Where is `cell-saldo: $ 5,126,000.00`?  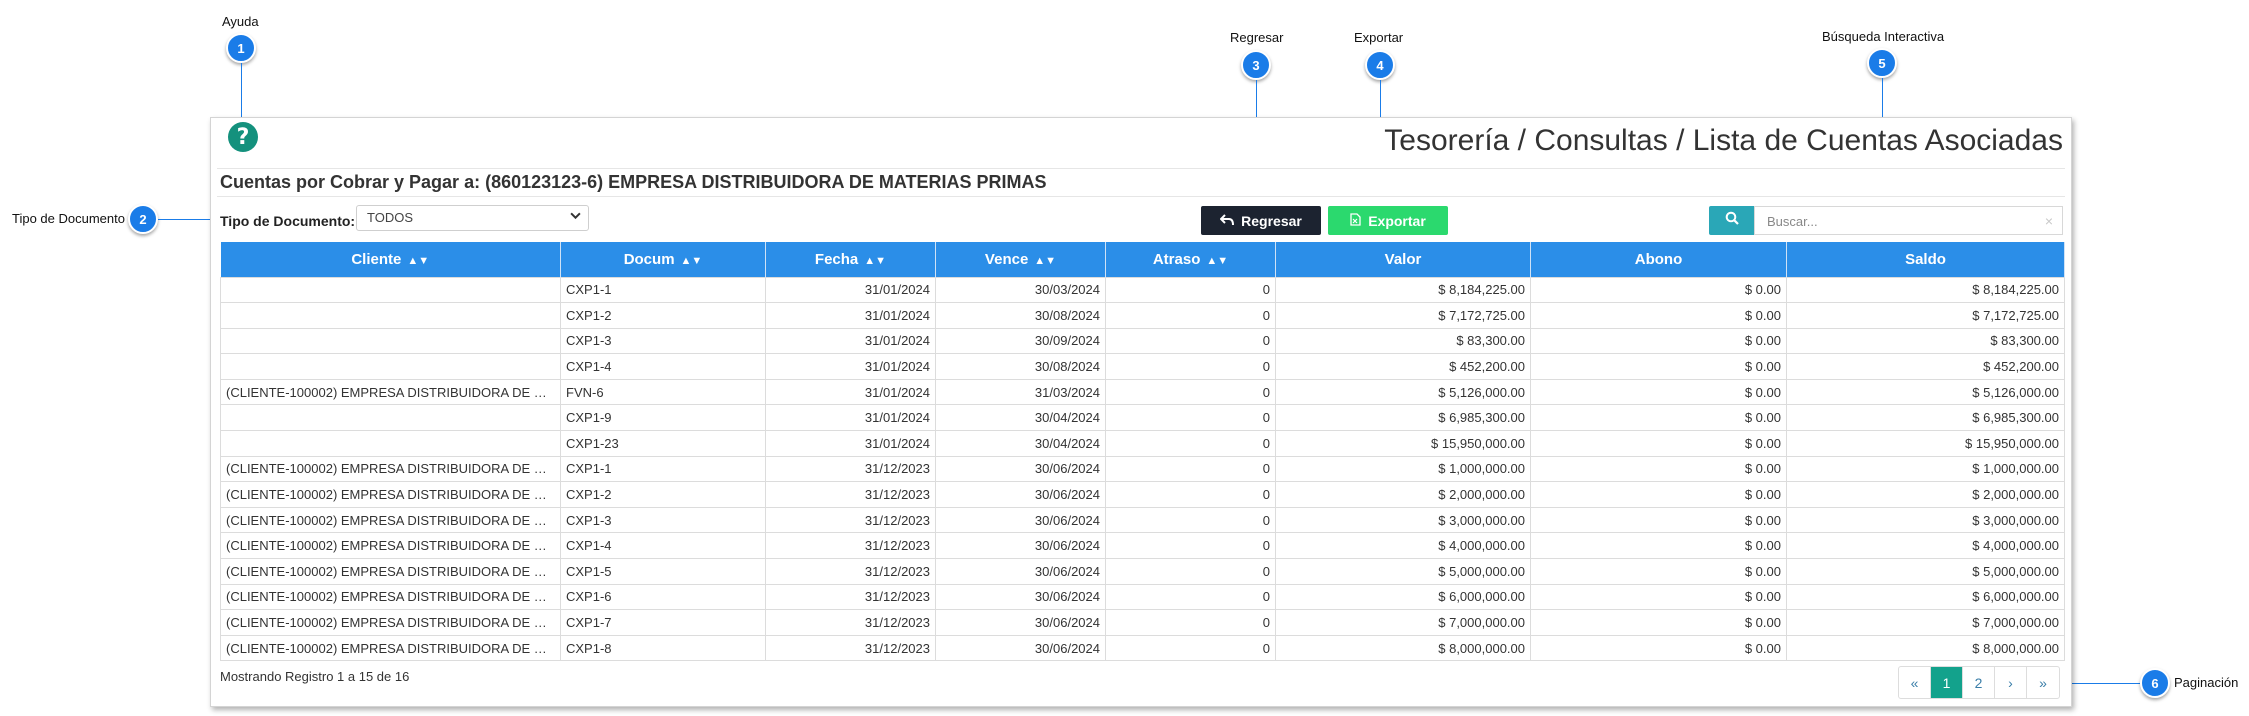
cell-saldo: $ 5,126,000.00 is located at coordinates (1925, 392).